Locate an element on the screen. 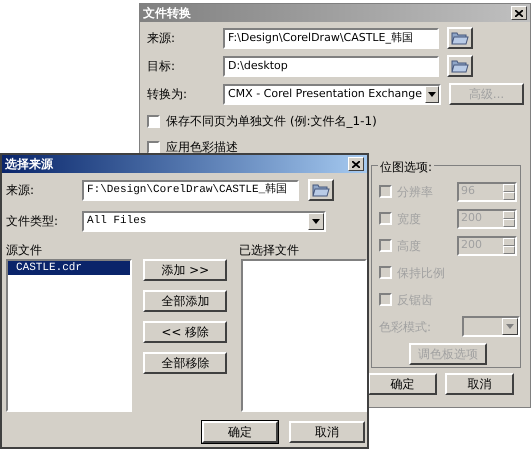 The width and height of the screenshot is (531, 450). dropdown: CMX - Corel Presentation Exchange is located at coordinates (332, 94).